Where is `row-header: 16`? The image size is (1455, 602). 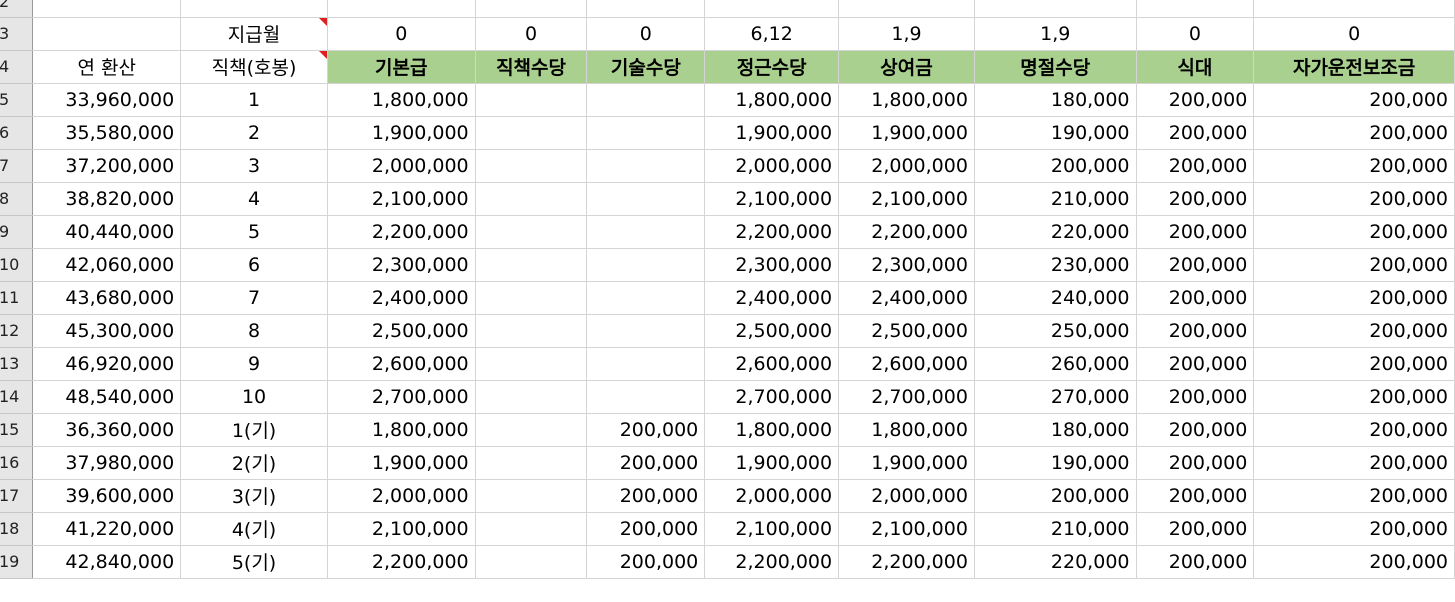 row-header: 16 is located at coordinates (17, 463).